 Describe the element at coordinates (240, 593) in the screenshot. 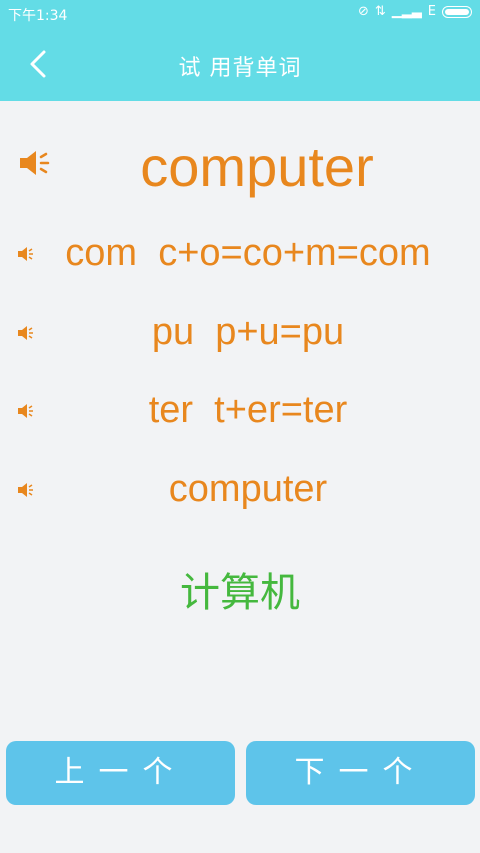

I see `word-meaning: 计算机` at that location.